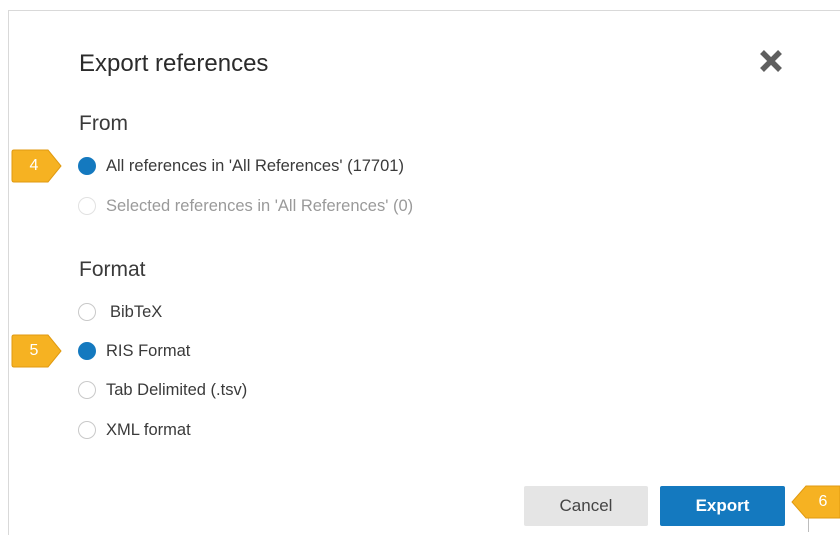 This screenshot has height=535, width=840. I want to click on option-label: BibTeX, so click(136, 311).